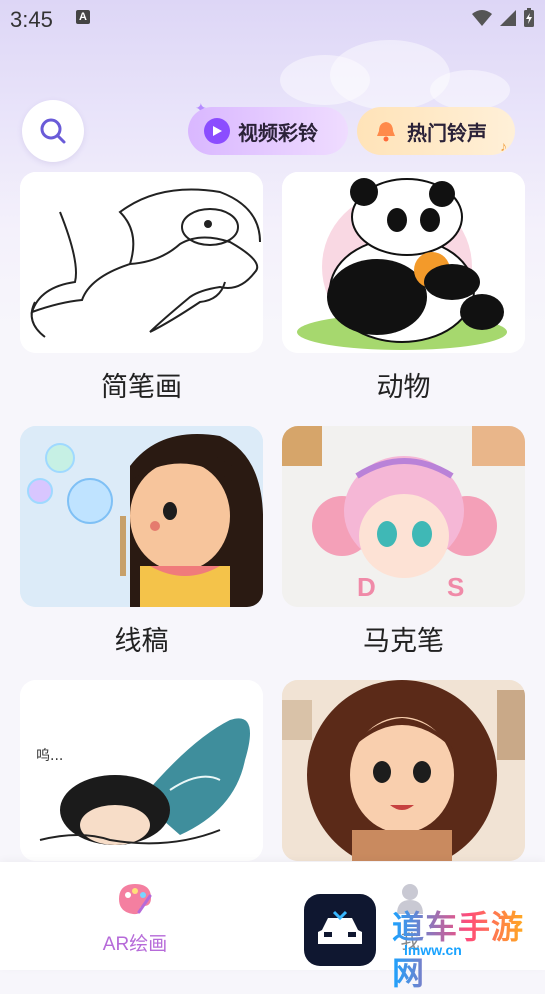 Image resolution: width=545 pixels, height=994 pixels. What do you see at coordinates (403, 262) in the screenshot?
I see `panda-image` at bounding box center [403, 262].